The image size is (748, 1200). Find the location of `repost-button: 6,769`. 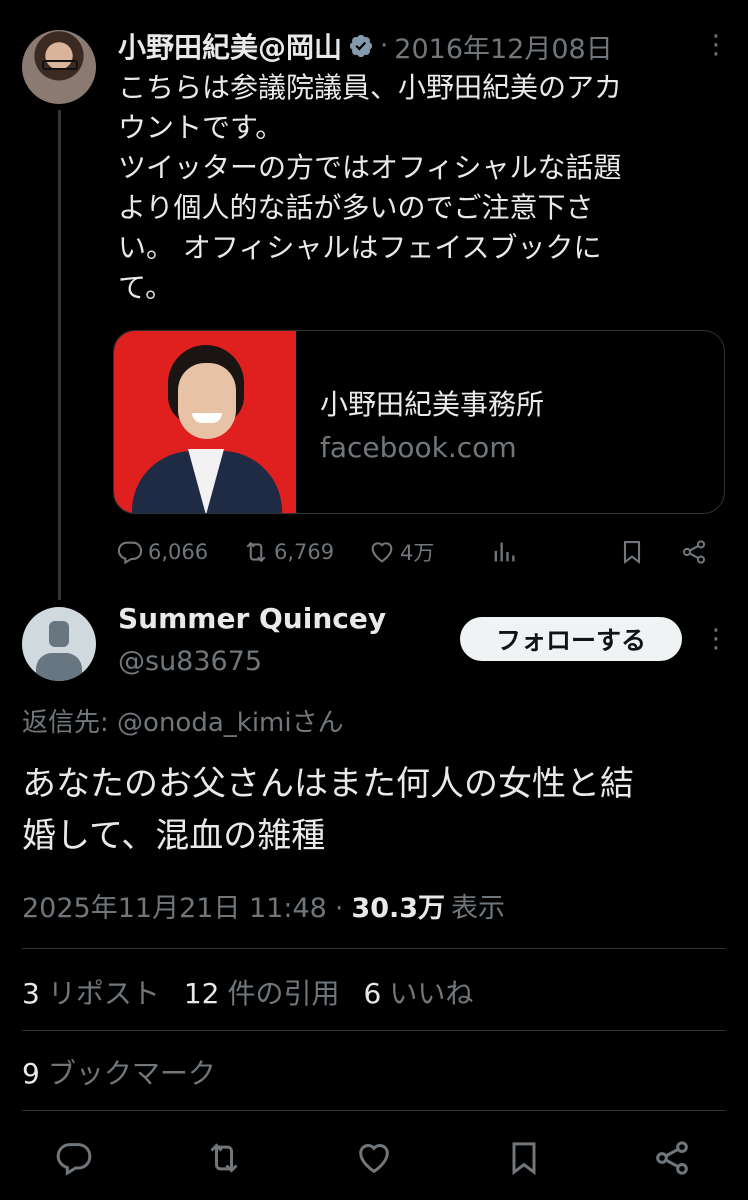

repost-button: 6,769 is located at coordinates (288, 552).